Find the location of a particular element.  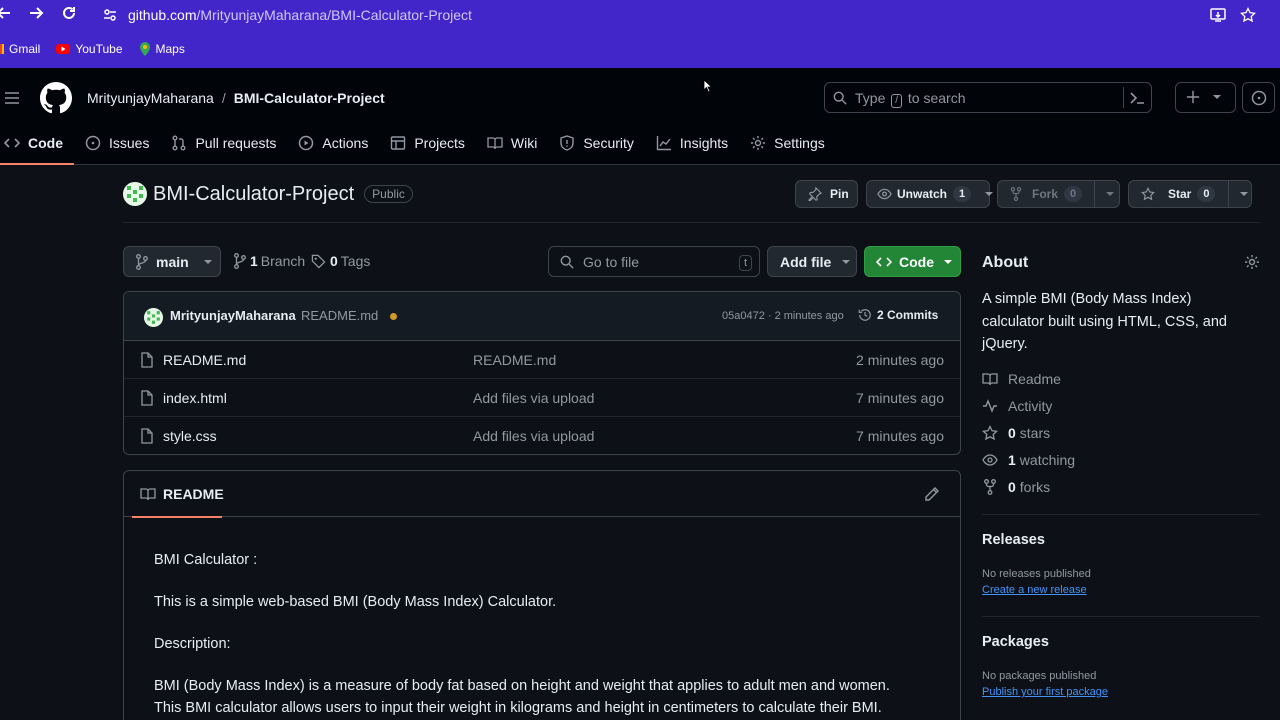

file-name: index.html is located at coordinates (195, 398).